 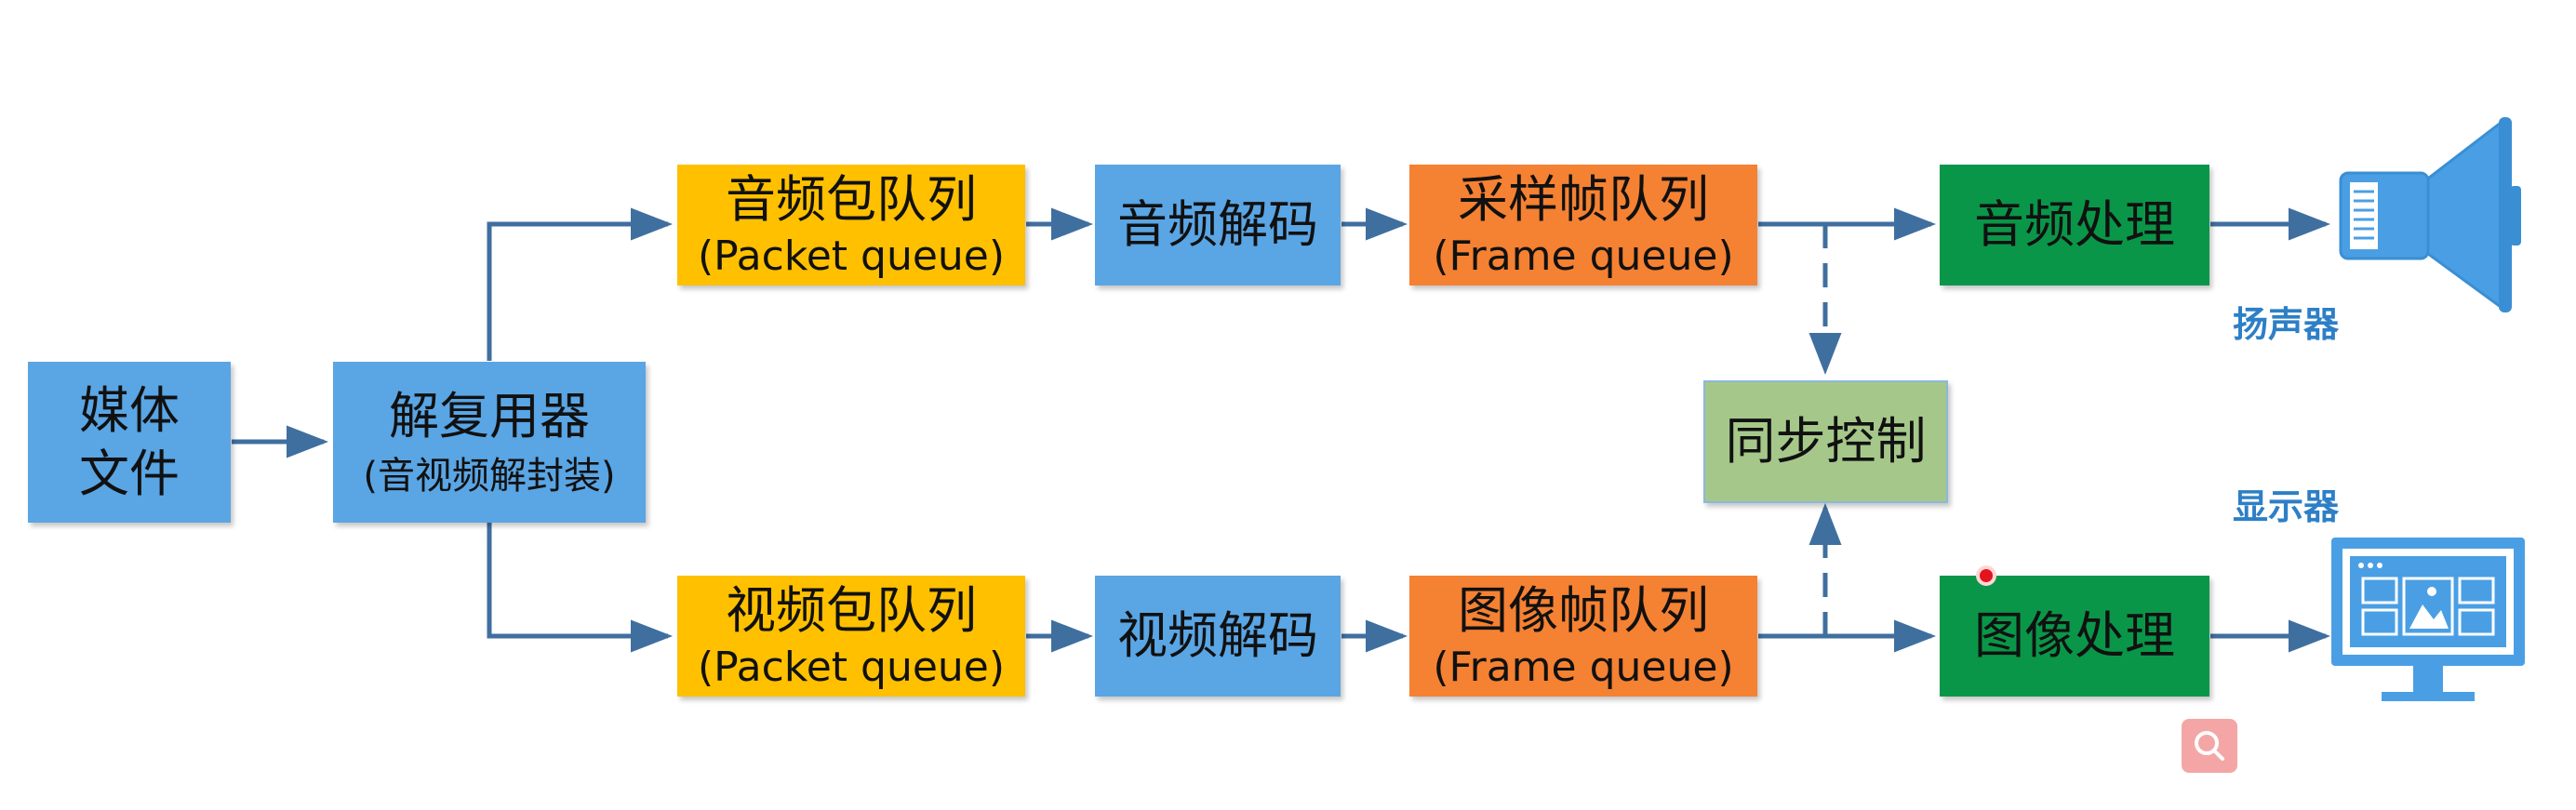 I want to click on sample-frame-queue-box: 采样帧队列 (Frame queue), so click(x=1583, y=225).